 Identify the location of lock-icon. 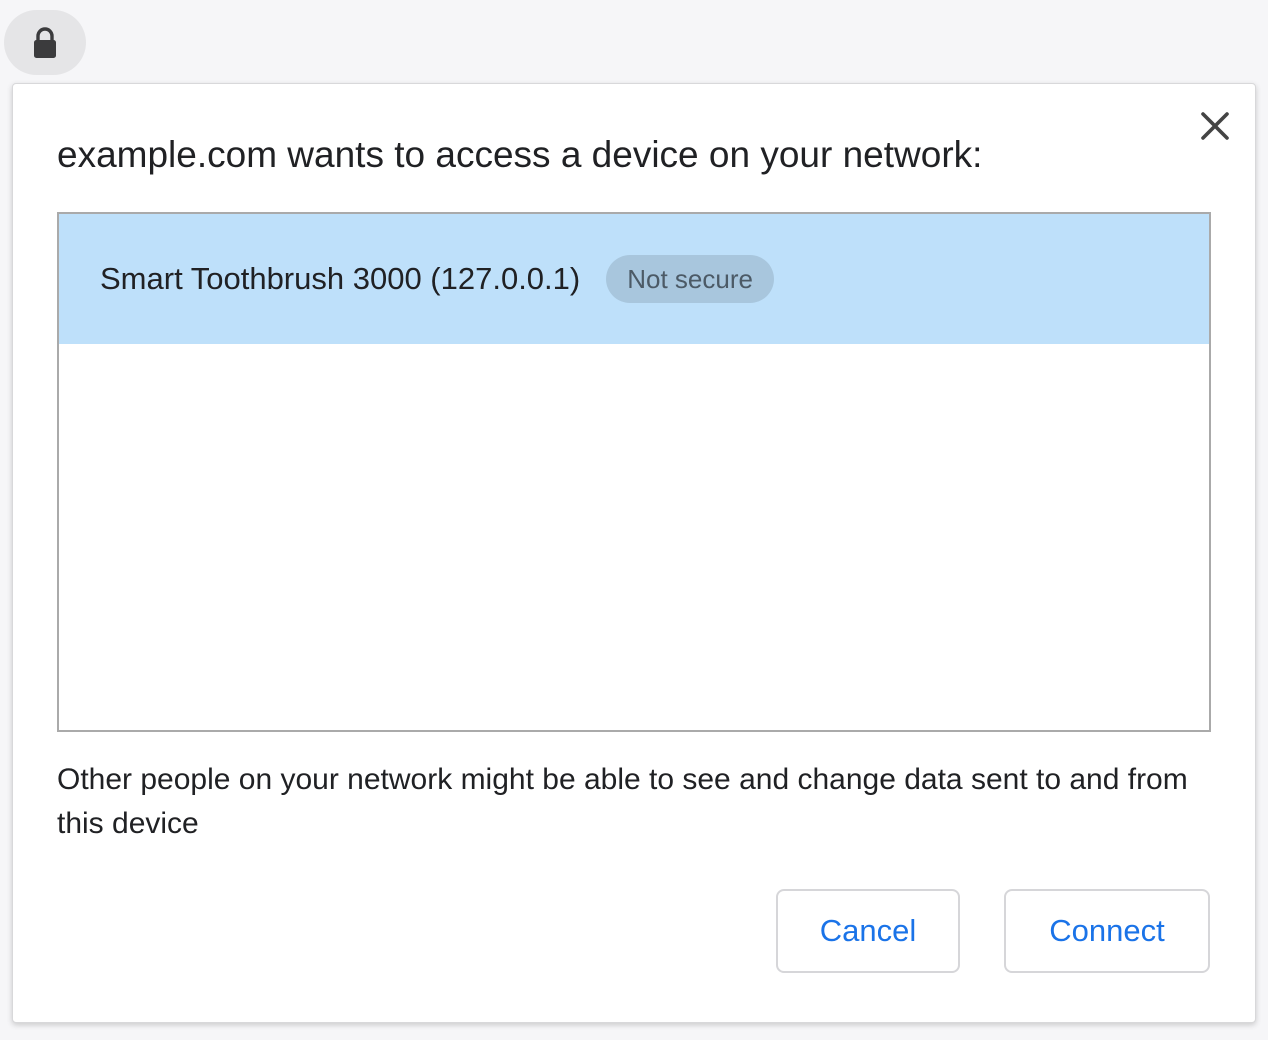
(45, 42).